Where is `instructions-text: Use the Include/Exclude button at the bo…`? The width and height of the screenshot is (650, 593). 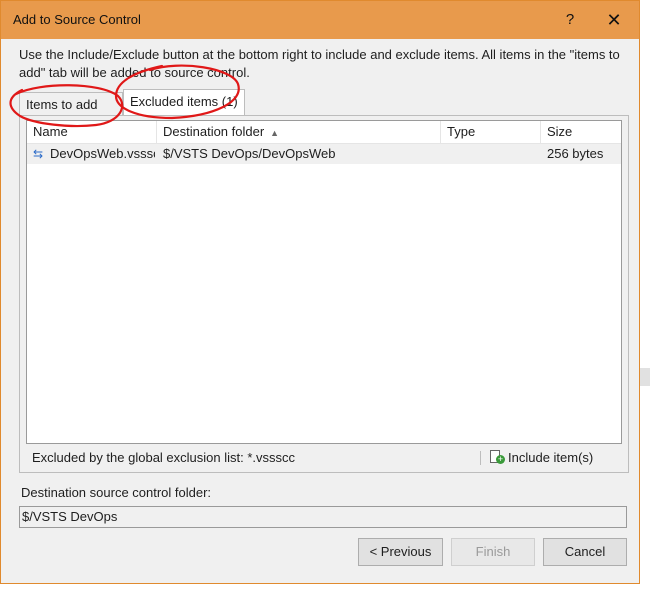 instructions-text: Use the Include/Exclude button at the bo… is located at coordinates (319, 63).